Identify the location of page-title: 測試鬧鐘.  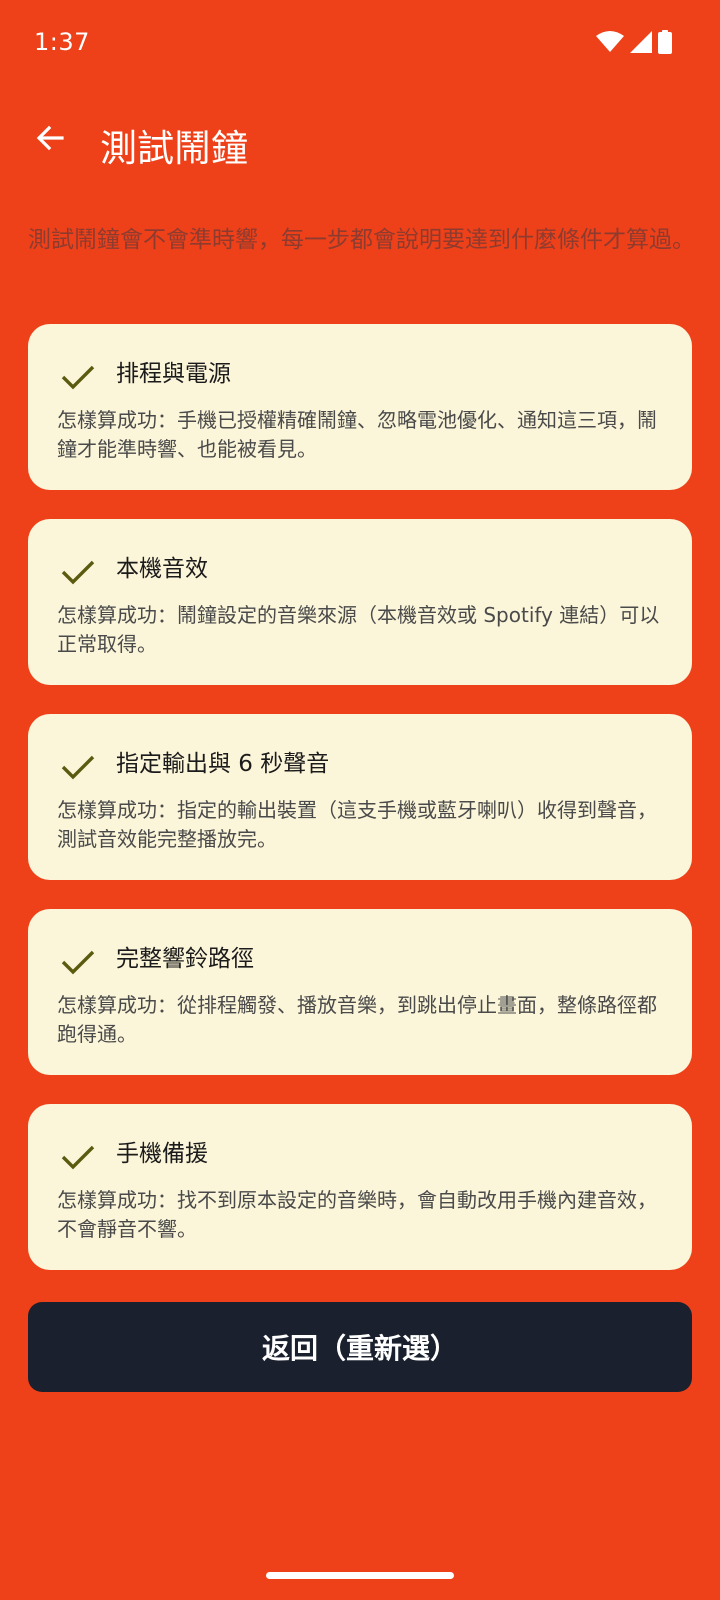
(174, 148).